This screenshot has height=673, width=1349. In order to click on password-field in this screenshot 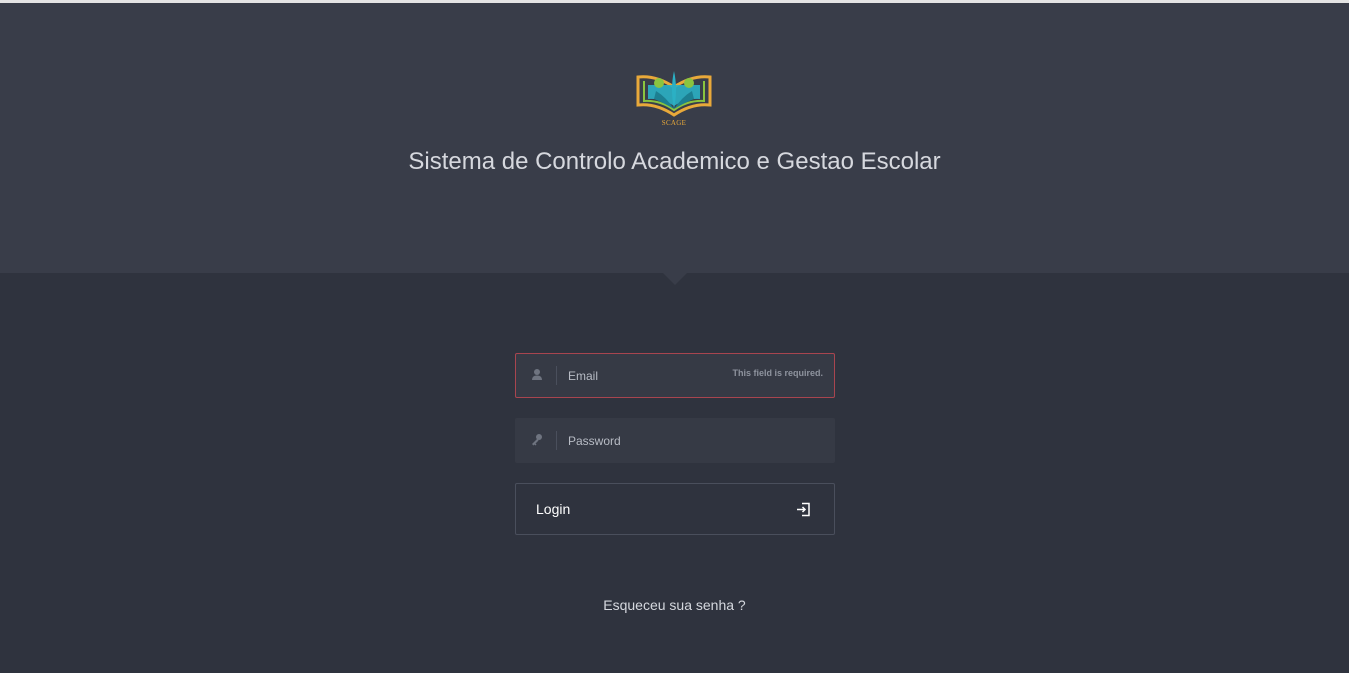, I will do `click(675, 440)`.